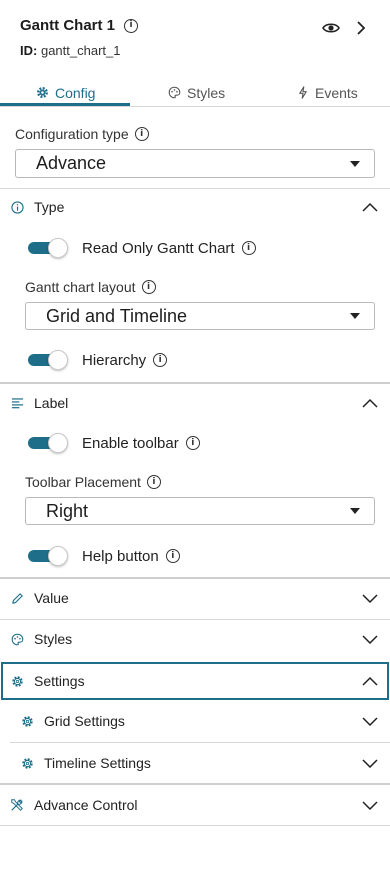 The image size is (390, 870). I want to click on section-styles-title: Styles, so click(53, 639).